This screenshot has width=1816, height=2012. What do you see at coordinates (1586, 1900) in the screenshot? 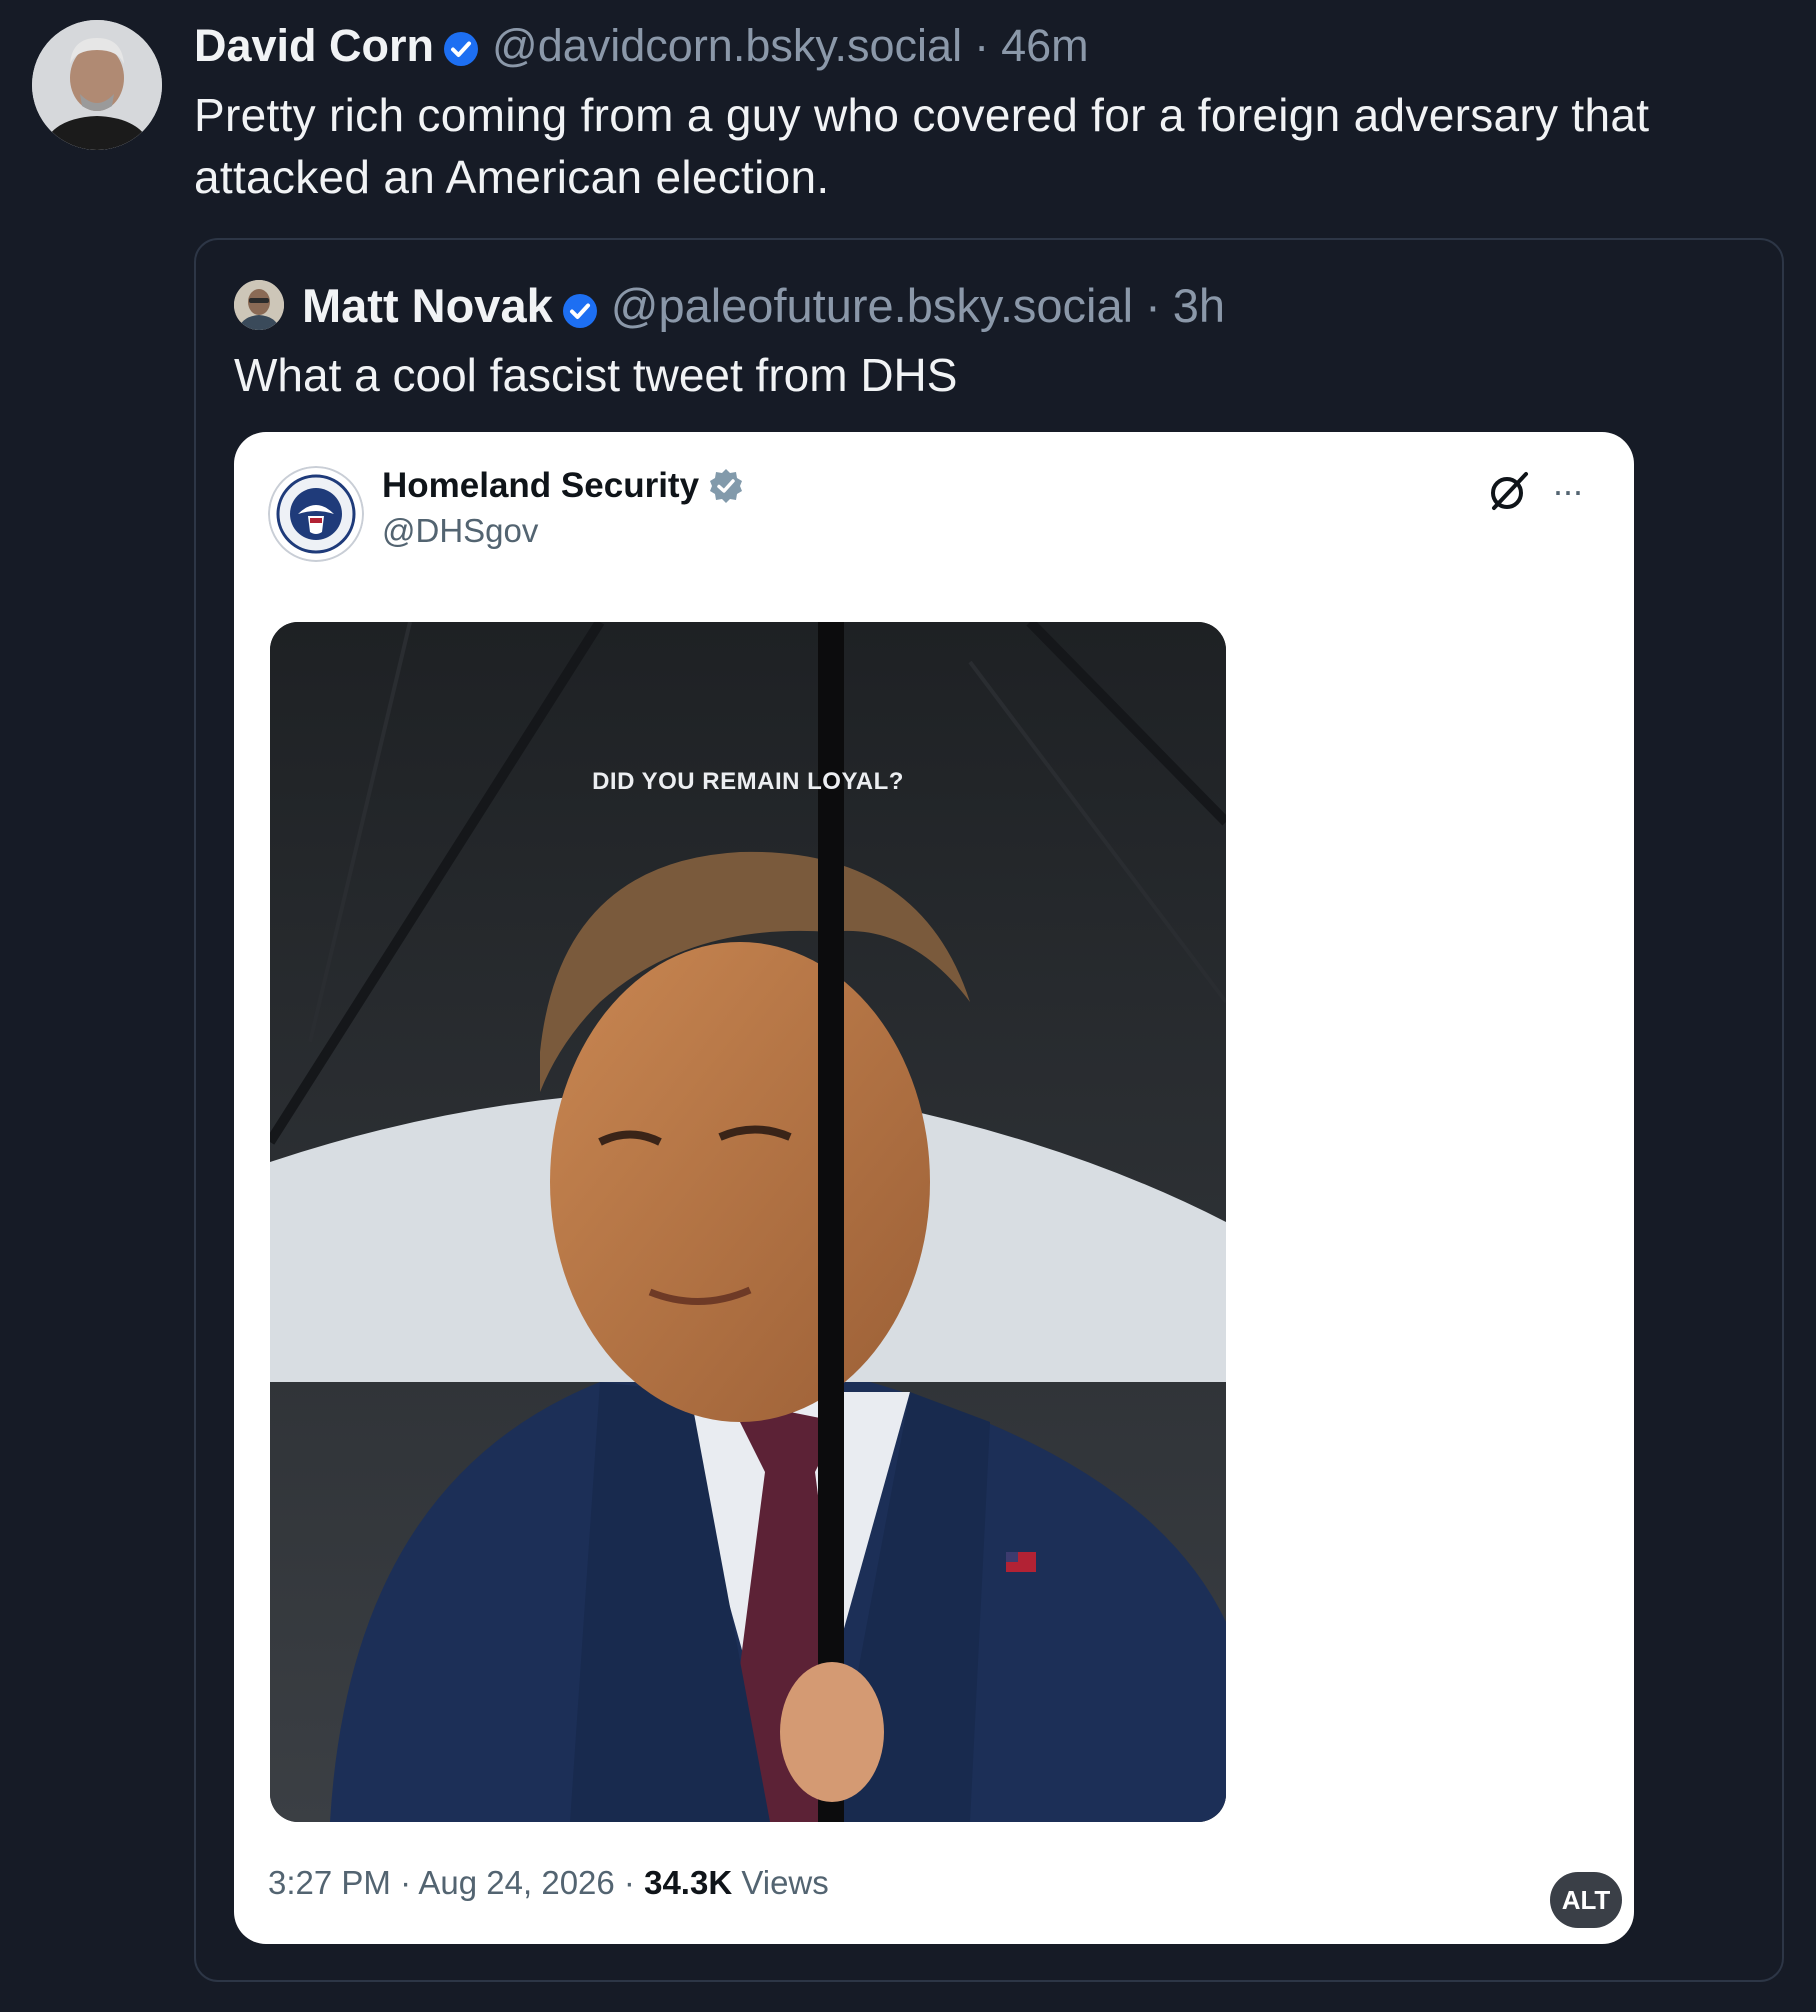
I see `alt-text-button: ALT` at bounding box center [1586, 1900].